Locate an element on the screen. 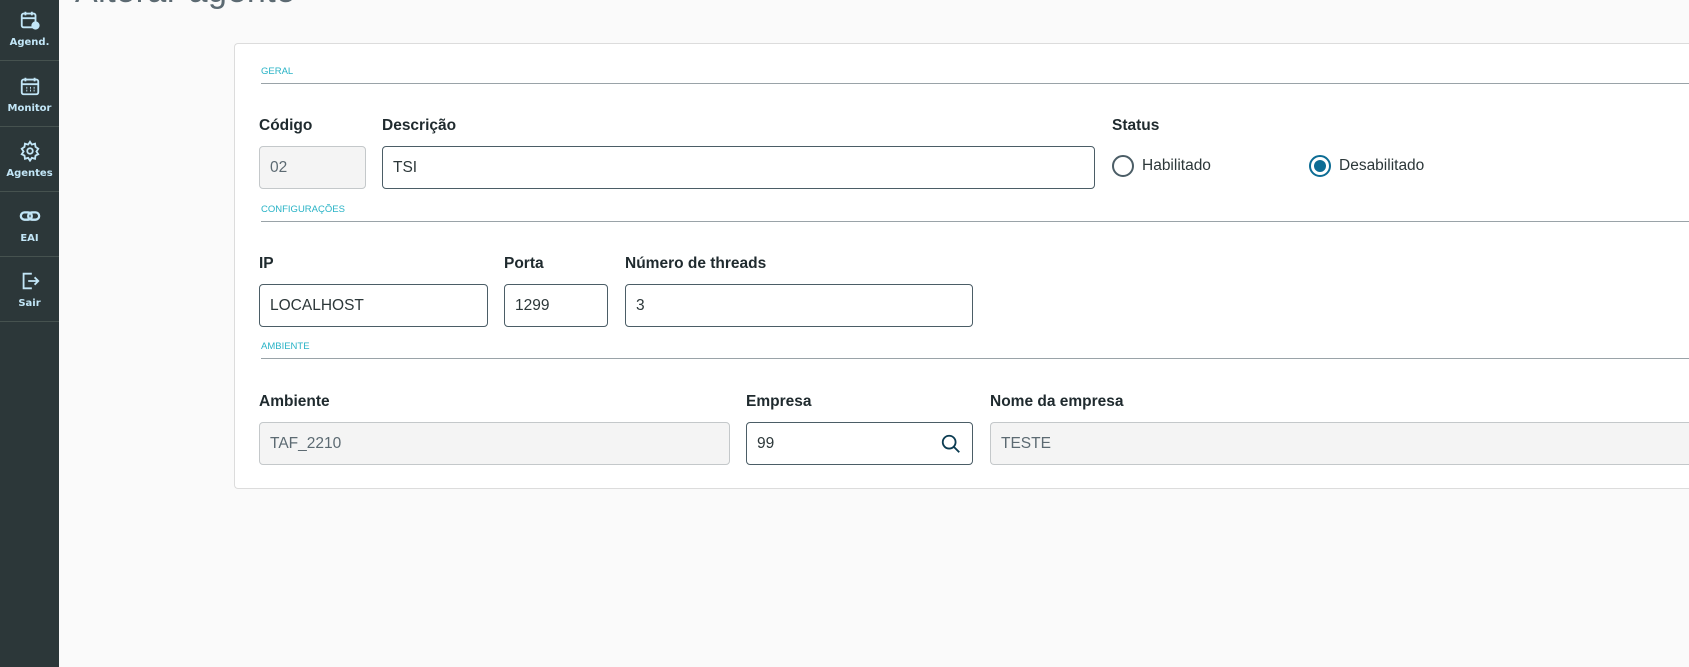 The image size is (1689, 667). radio-circle-checked is located at coordinates (1320, 166).